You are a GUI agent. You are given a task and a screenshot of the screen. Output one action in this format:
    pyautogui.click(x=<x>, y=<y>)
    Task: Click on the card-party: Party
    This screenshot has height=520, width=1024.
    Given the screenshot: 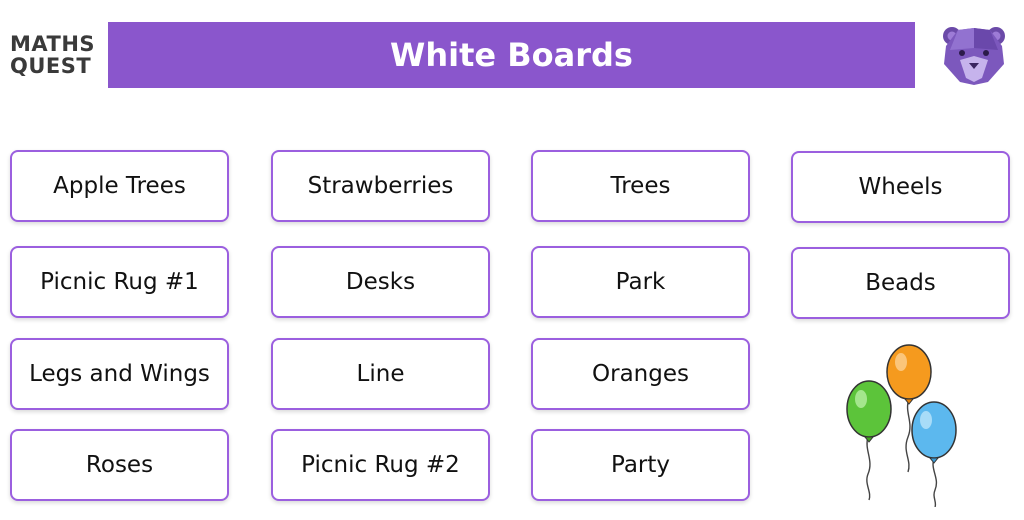 What is the action you would take?
    pyautogui.click(x=640, y=465)
    